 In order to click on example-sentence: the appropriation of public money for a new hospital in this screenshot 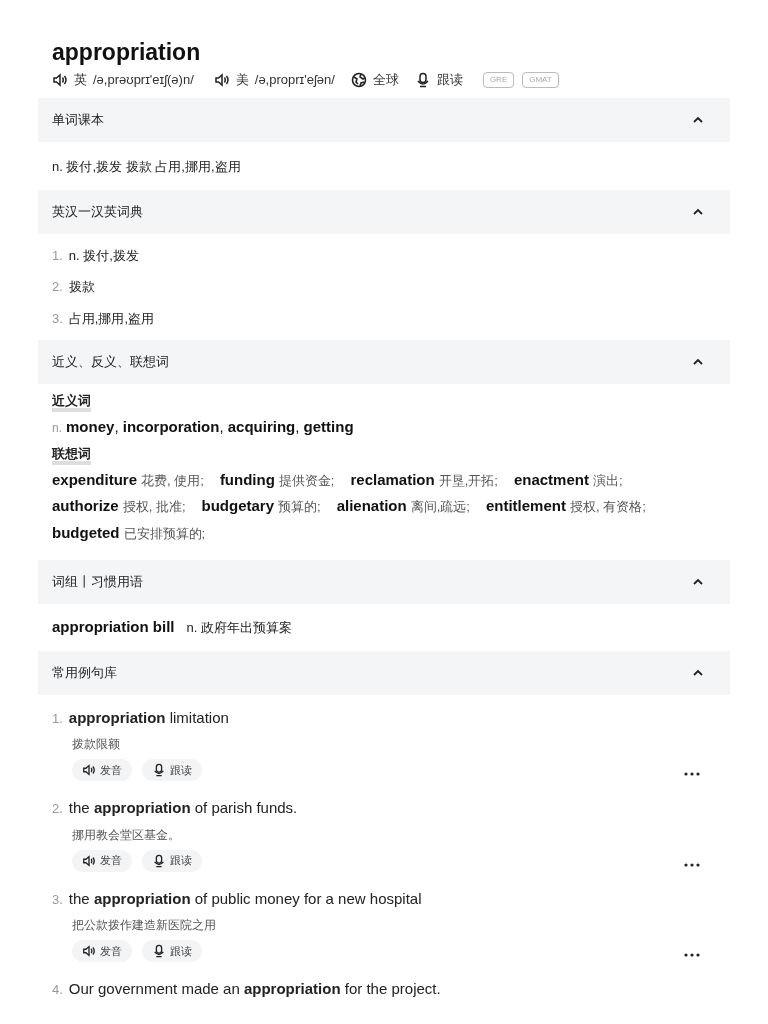, I will do `click(245, 898)`.